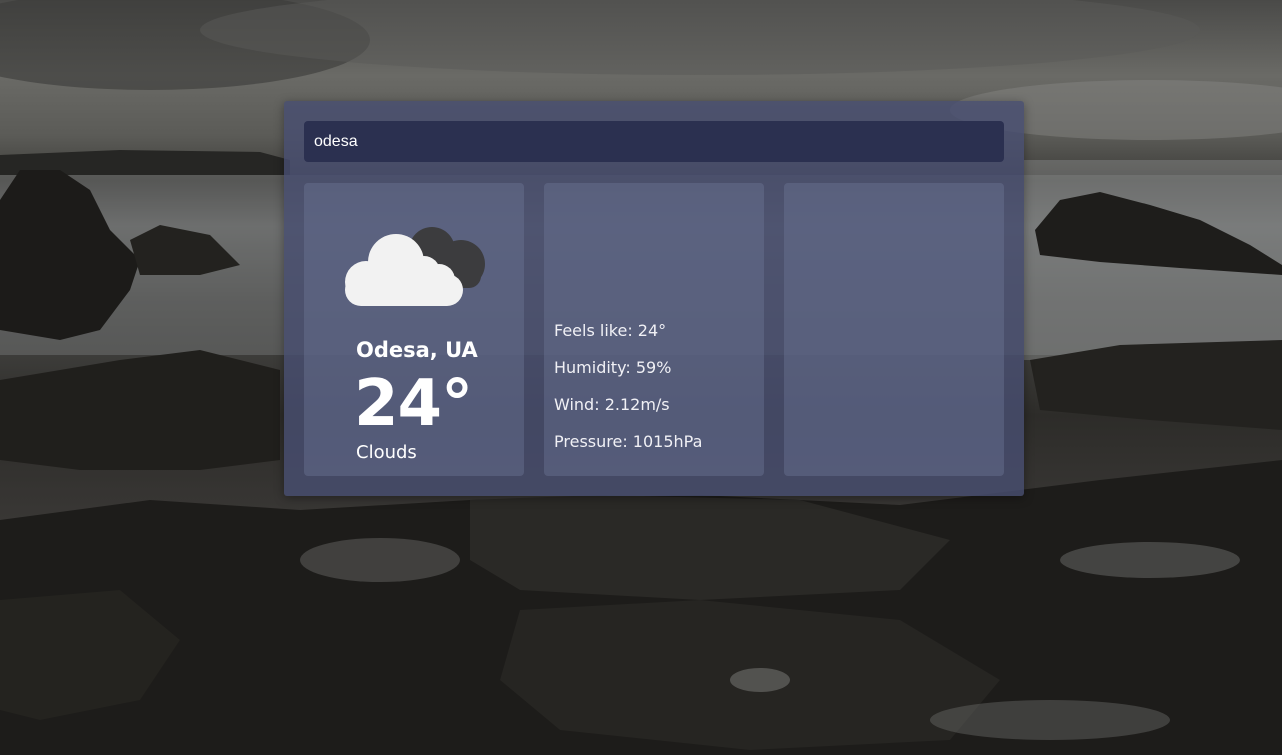 Image resolution: width=1282 pixels, height=755 pixels. I want to click on city-name: Odesa, UA, so click(417, 350).